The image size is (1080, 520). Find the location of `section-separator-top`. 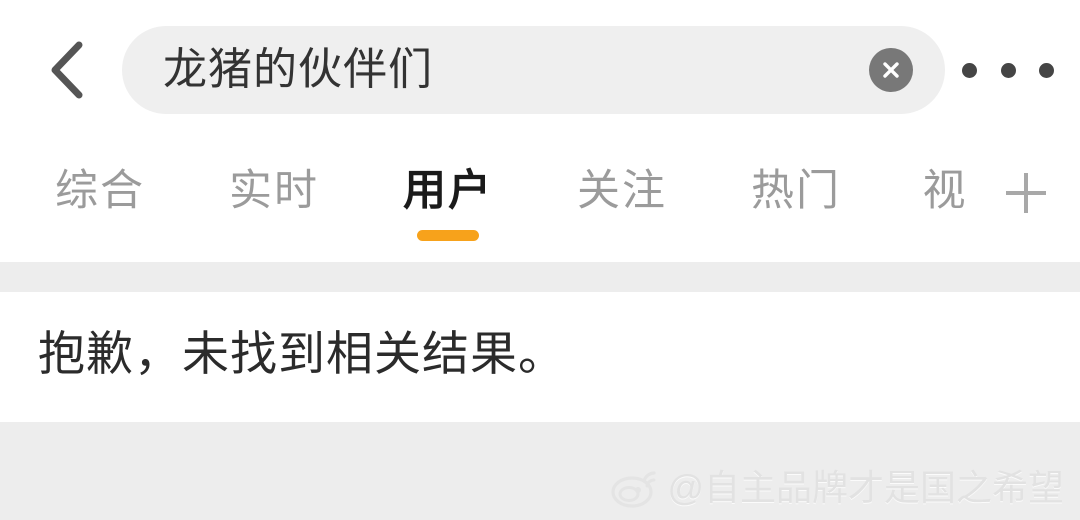

section-separator-top is located at coordinates (540, 277).